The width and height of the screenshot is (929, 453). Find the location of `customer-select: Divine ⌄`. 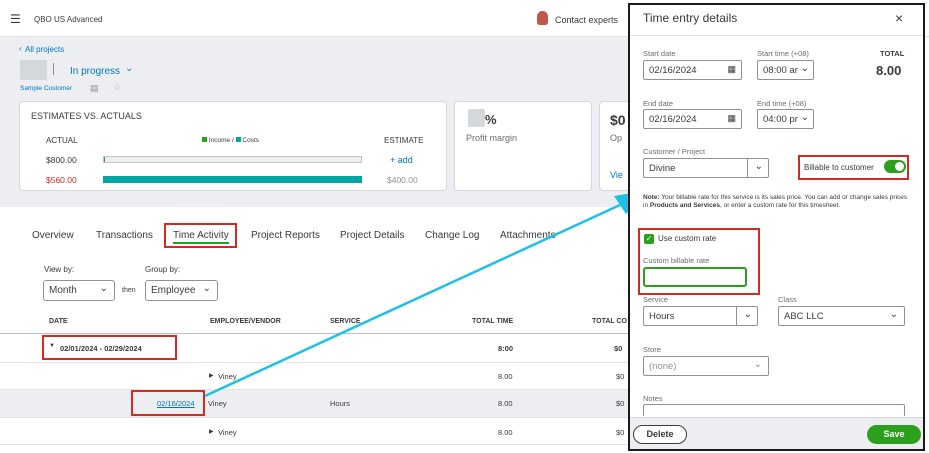

customer-select: Divine ⌄ is located at coordinates (706, 168).